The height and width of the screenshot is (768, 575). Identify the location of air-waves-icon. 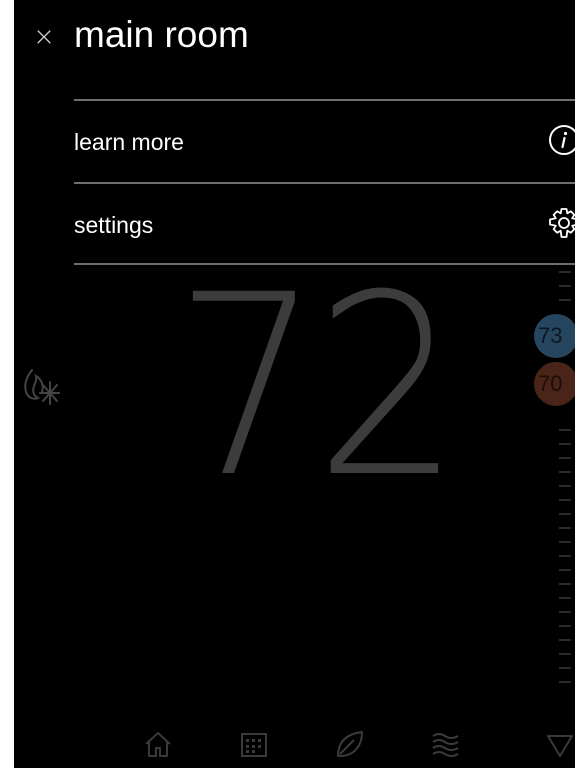
(446, 744).